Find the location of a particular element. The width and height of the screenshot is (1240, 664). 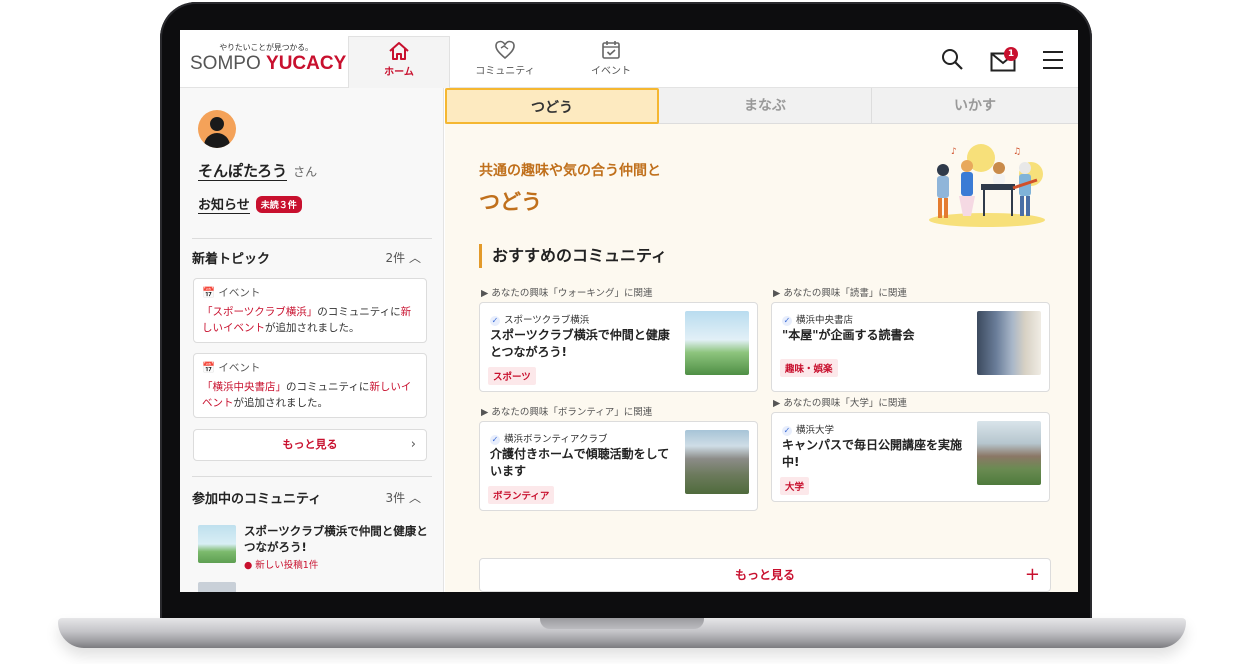

calendar-check-icon is located at coordinates (611, 50).